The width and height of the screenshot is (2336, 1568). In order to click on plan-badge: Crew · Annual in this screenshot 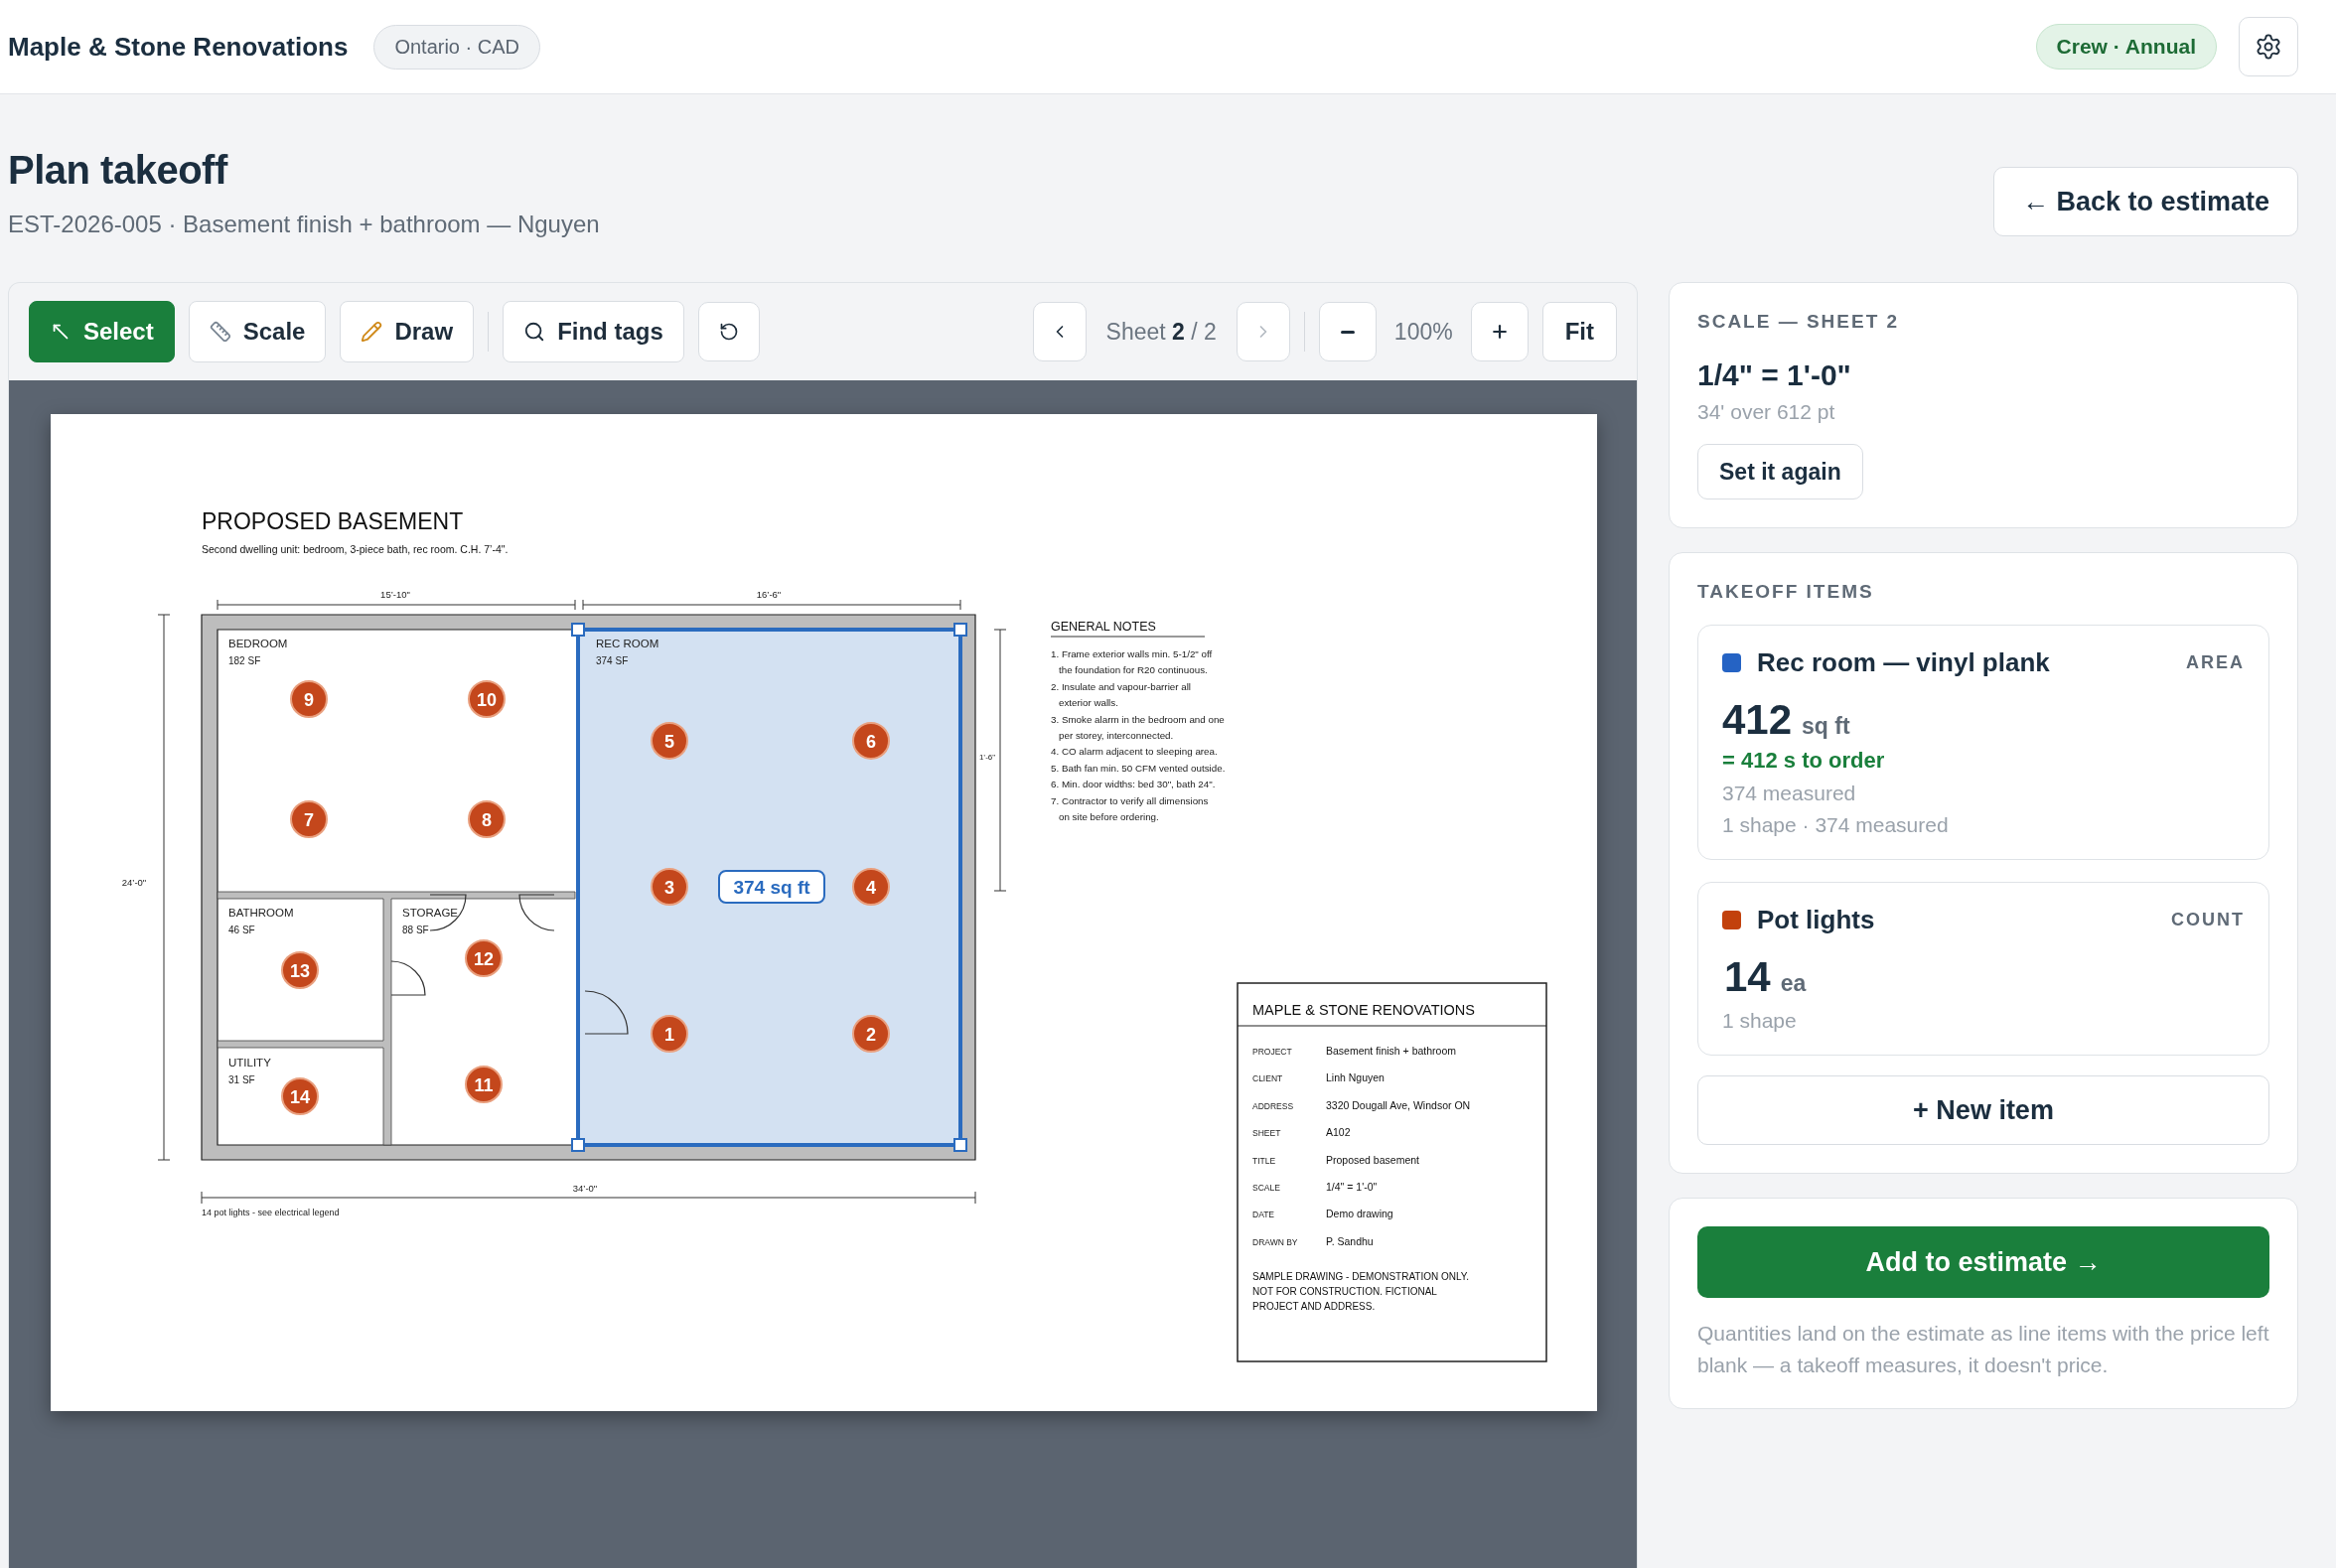, I will do `click(2126, 47)`.